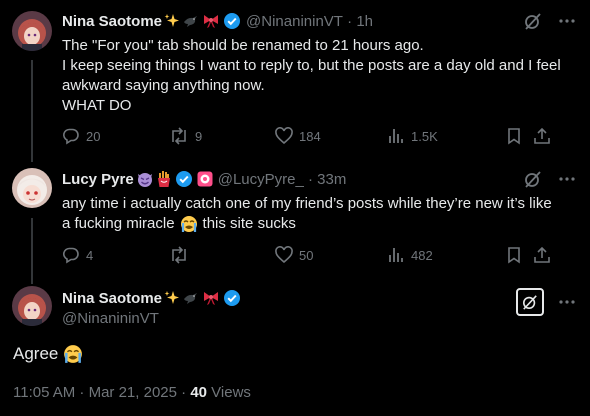 This screenshot has width=590, height=416. I want to click on views-button: 482, so click(446, 255).